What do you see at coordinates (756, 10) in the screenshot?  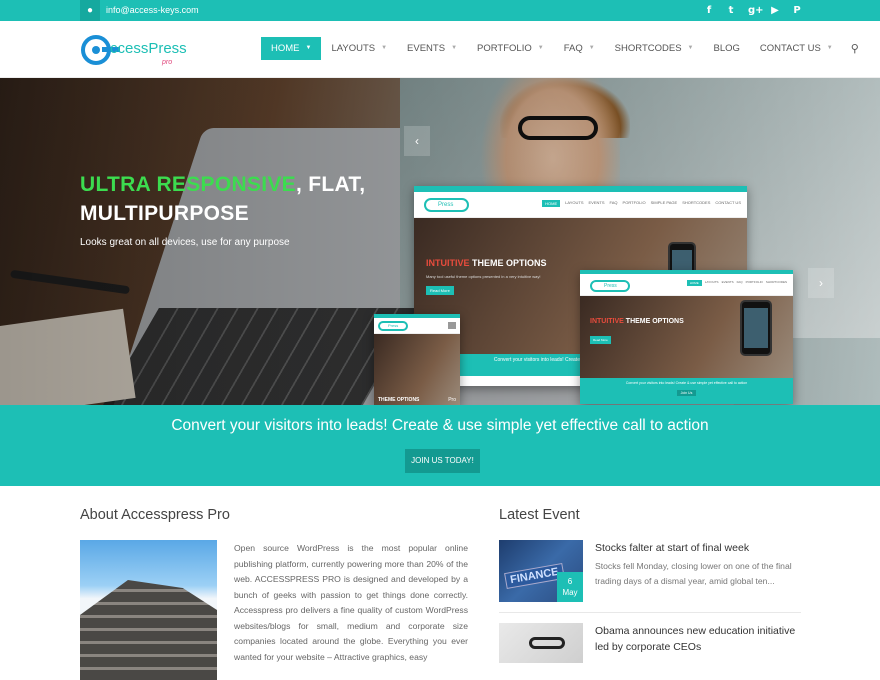 I see `google-plus-icon: g+` at bounding box center [756, 10].